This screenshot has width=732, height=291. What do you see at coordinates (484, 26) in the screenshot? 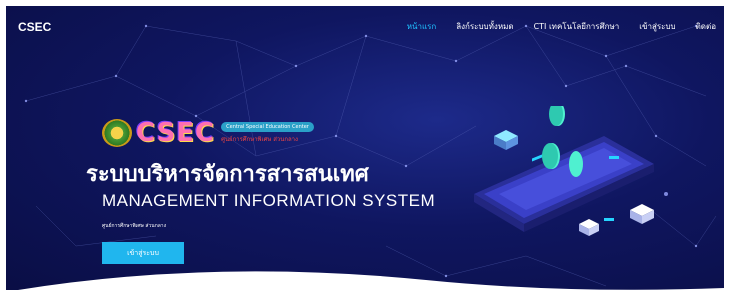
I see `nav-all-links: ลิงก์ระบบทั้งหมด` at bounding box center [484, 26].